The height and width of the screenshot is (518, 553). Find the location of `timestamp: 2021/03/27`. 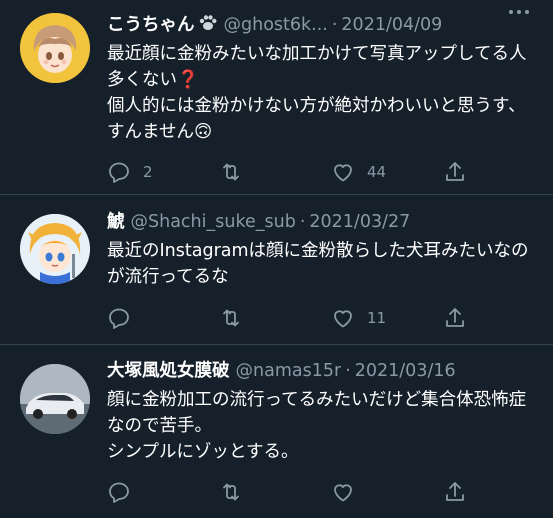

timestamp: 2021/03/27 is located at coordinates (359, 222).